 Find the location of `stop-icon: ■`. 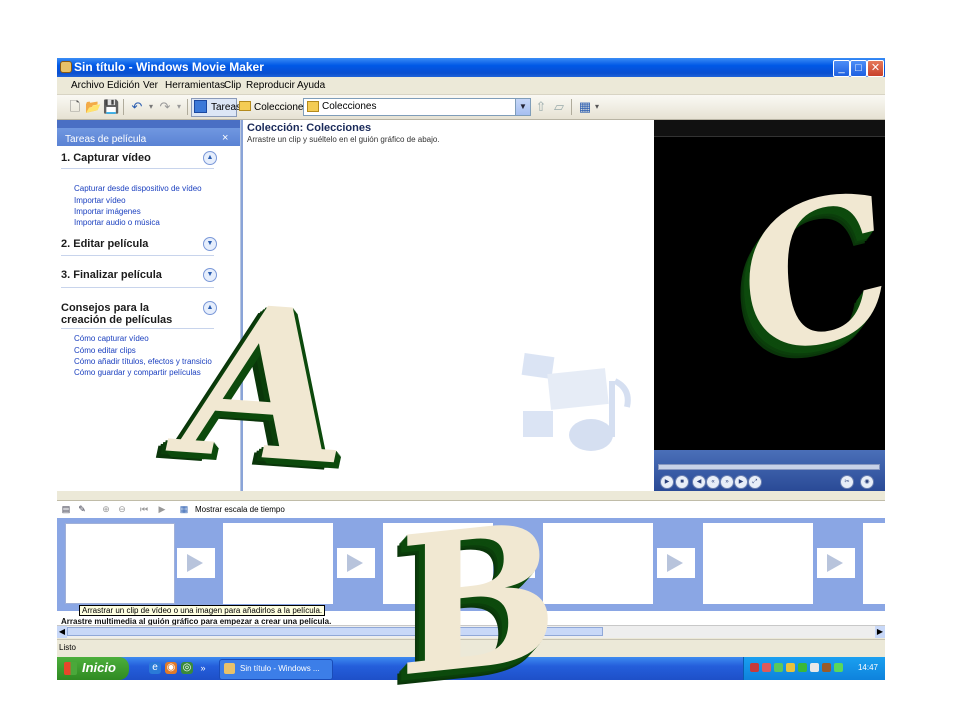

stop-icon: ■ is located at coordinates (682, 482).